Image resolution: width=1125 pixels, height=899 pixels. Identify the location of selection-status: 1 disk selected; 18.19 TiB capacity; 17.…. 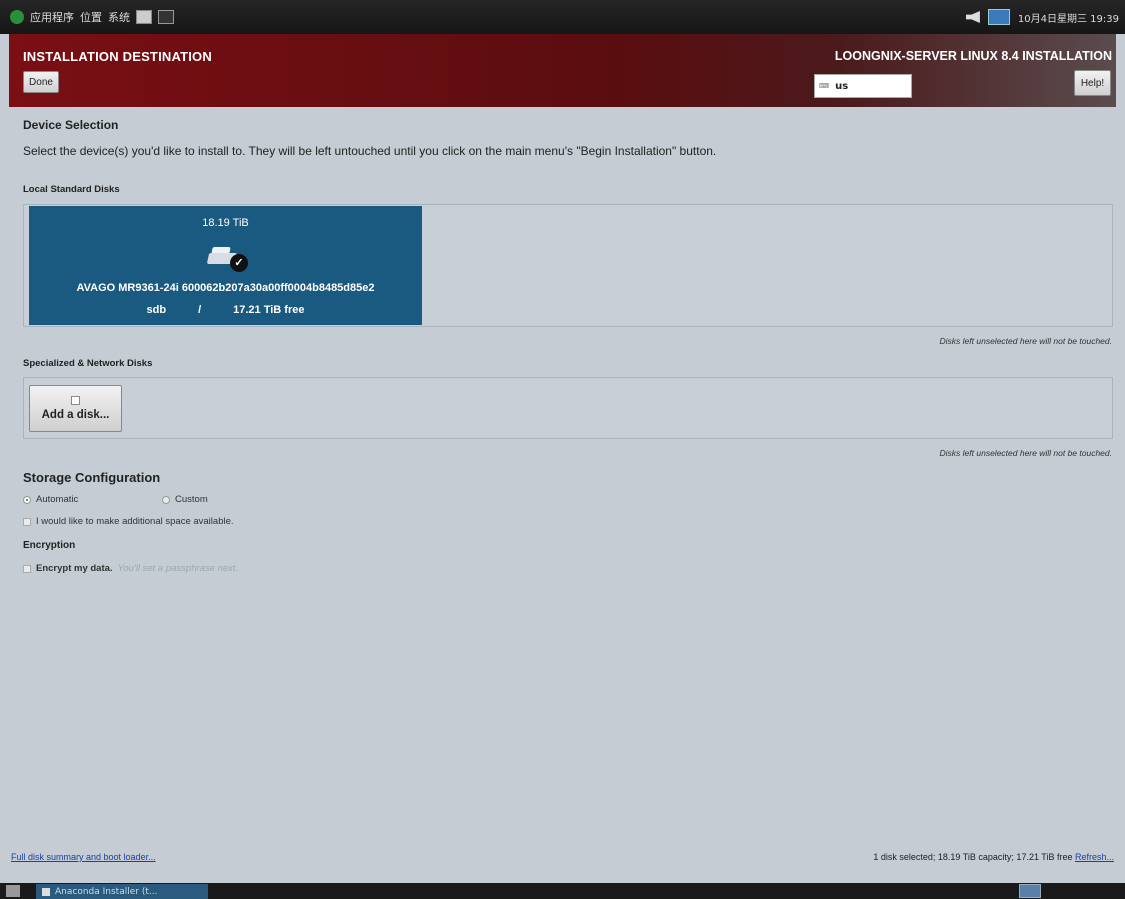
(993, 857).